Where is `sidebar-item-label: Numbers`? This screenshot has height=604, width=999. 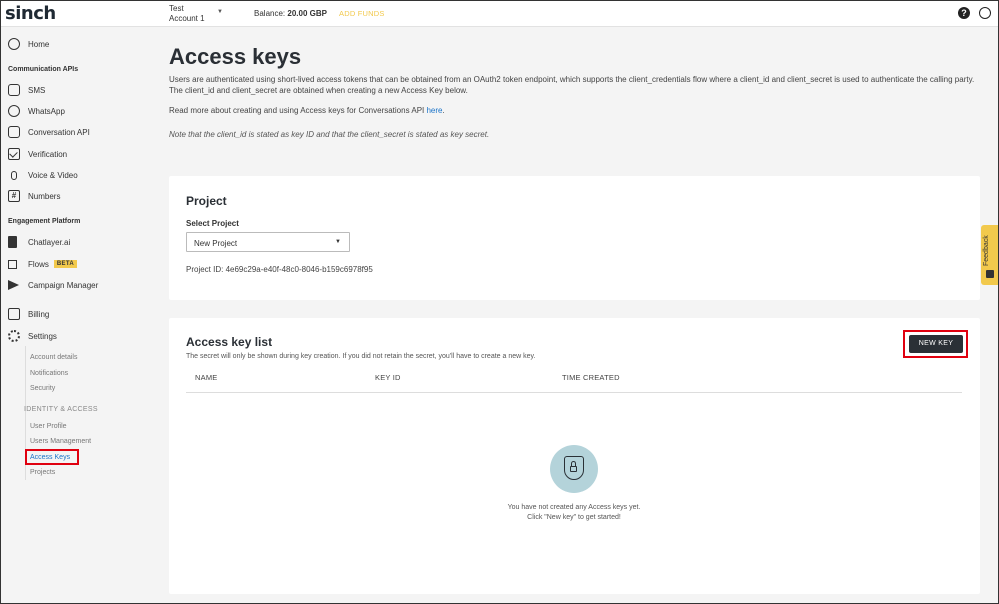 sidebar-item-label: Numbers is located at coordinates (44, 196).